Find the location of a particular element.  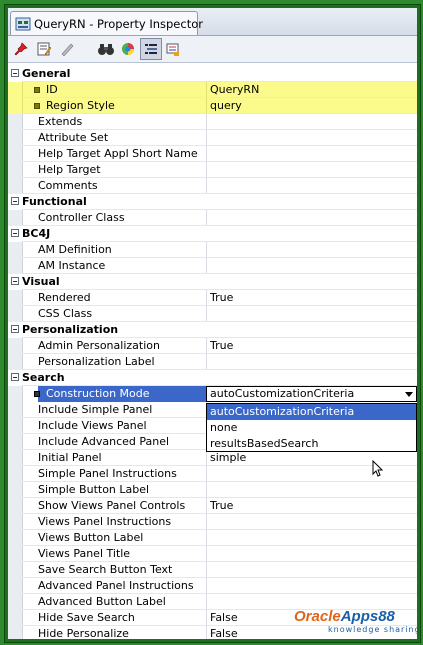

pin-icon is located at coordinates (21, 49).